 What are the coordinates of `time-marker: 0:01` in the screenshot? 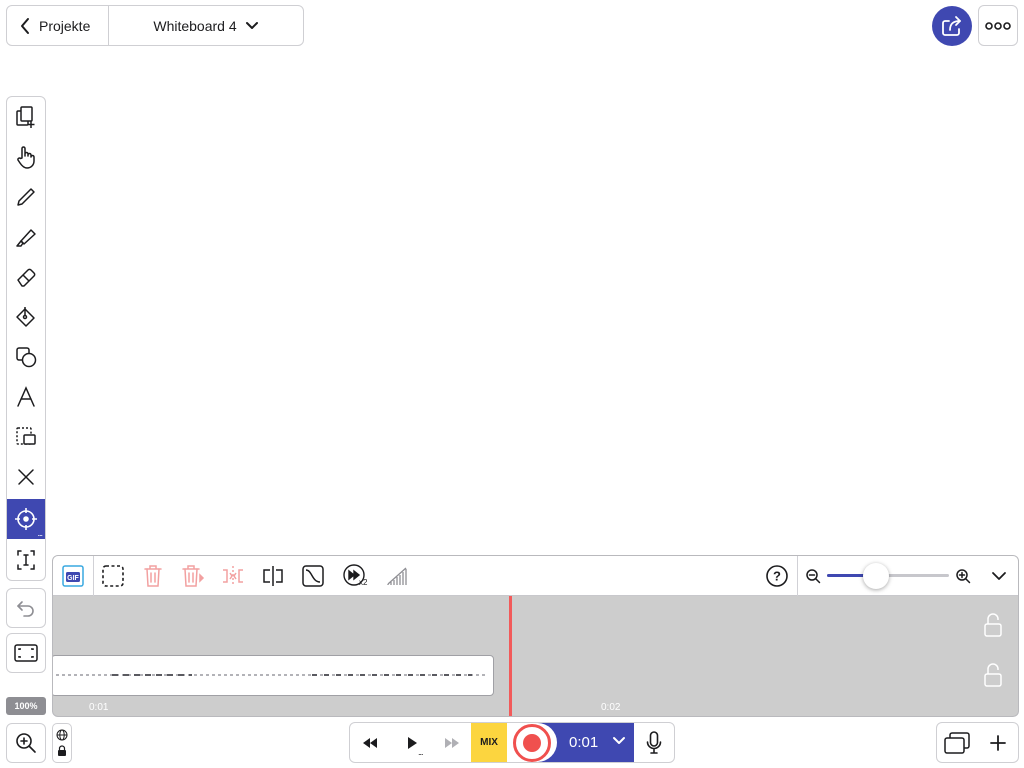 It's located at (99, 707).